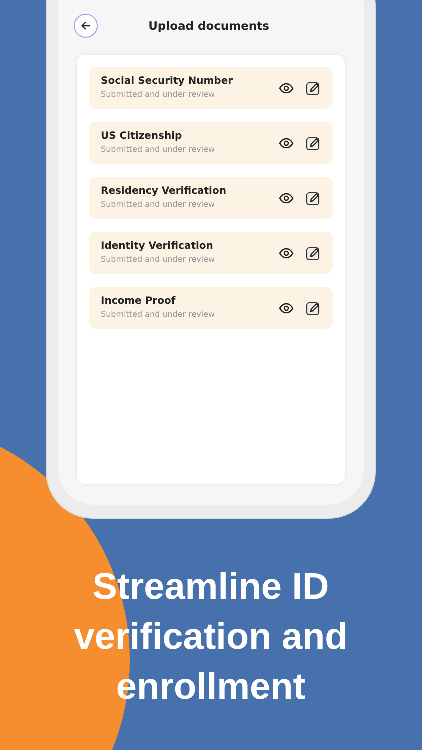 Image resolution: width=422 pixels, height=750 pixels. I want to click on document-title: US Citizenship, so click(142, 137).